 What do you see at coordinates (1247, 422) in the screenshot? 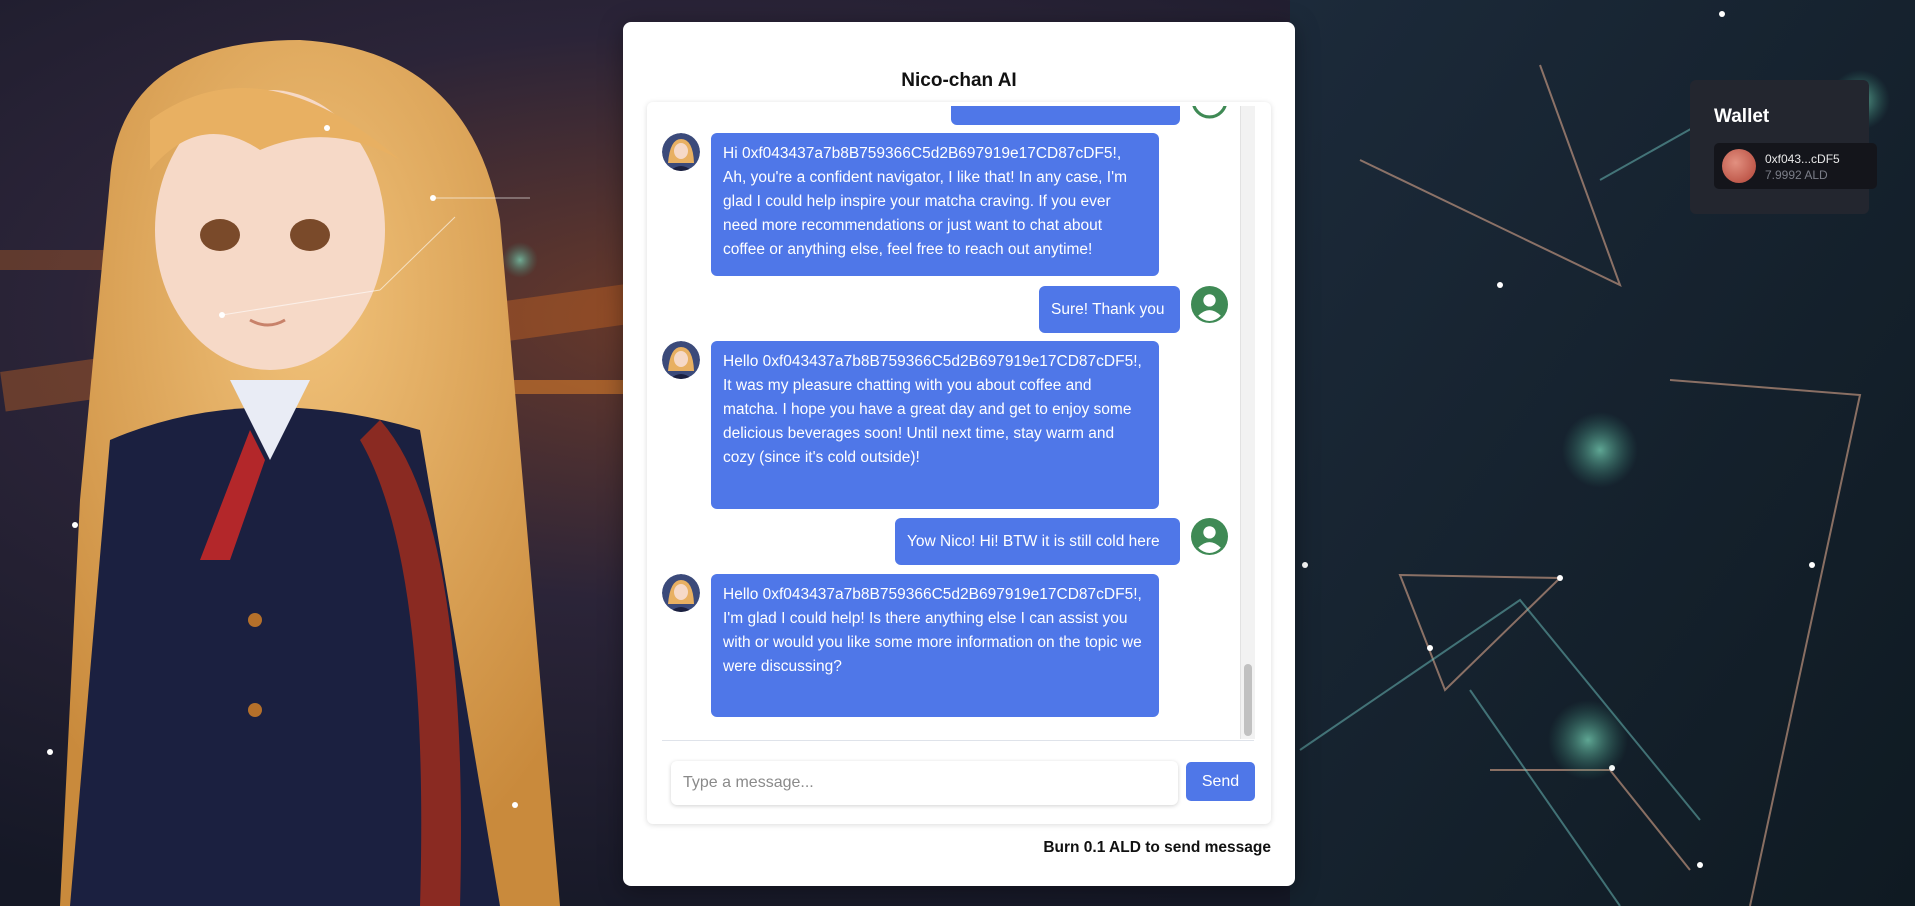
I see `chat-scrollbar` at bounding box center [1247, 422].